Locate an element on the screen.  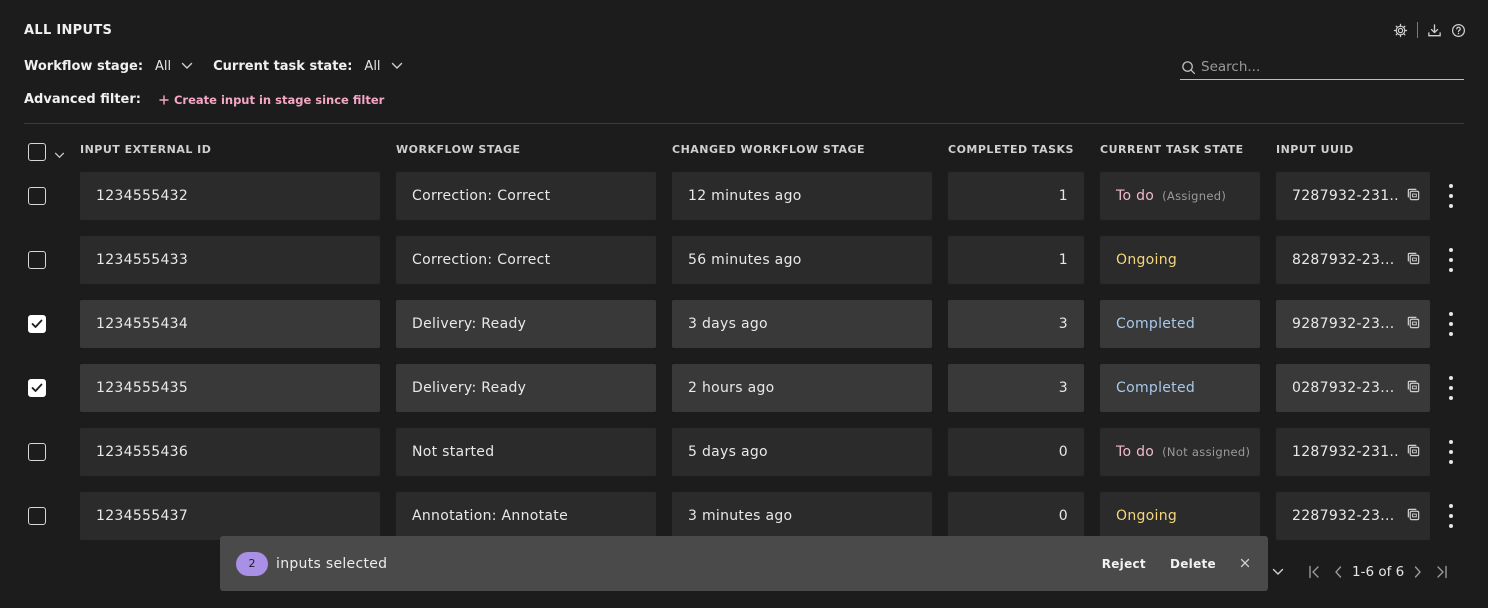
help-icon is located at coordinates (1458, 30).